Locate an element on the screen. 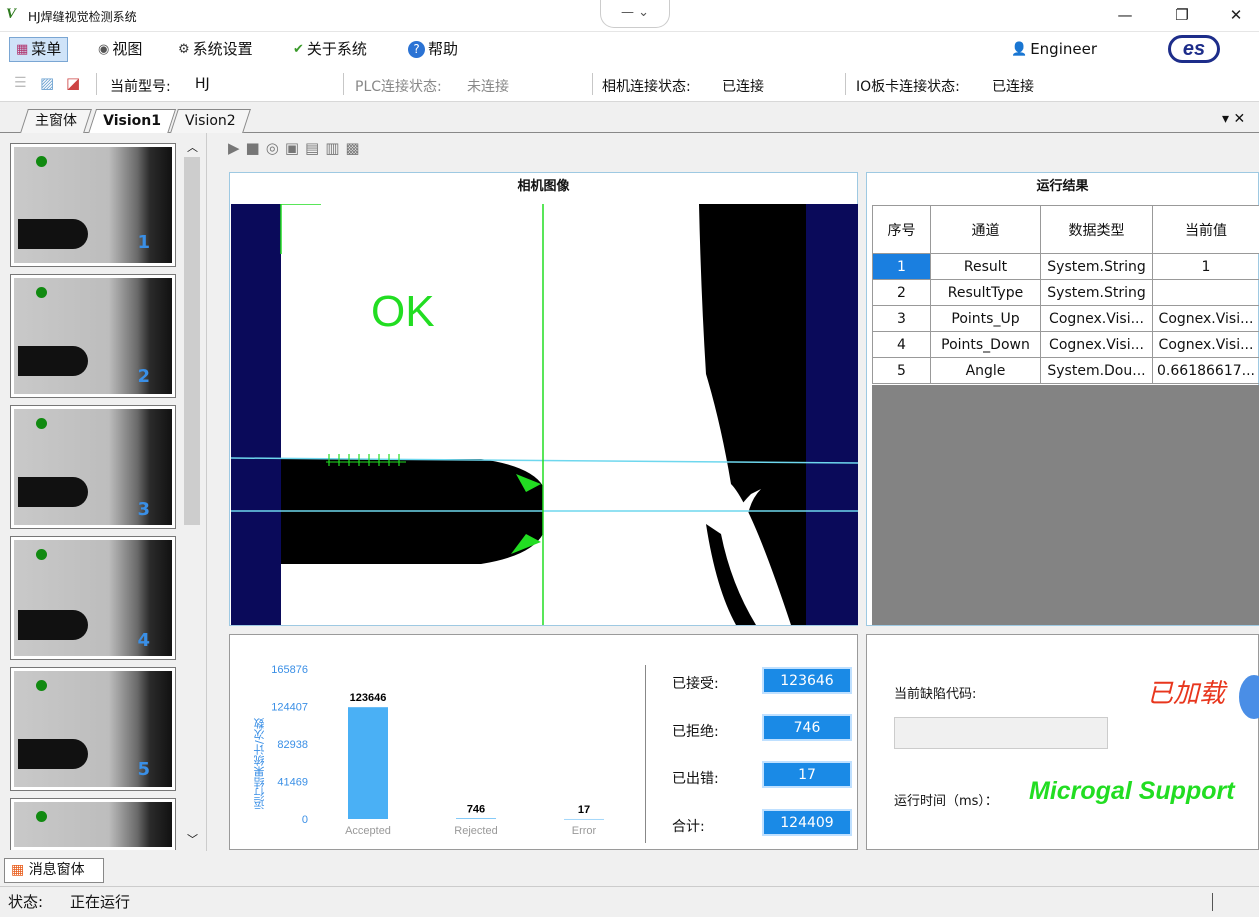 The image size is (1259, 917). column-header: 序号 is located at coordinates (901, 229).